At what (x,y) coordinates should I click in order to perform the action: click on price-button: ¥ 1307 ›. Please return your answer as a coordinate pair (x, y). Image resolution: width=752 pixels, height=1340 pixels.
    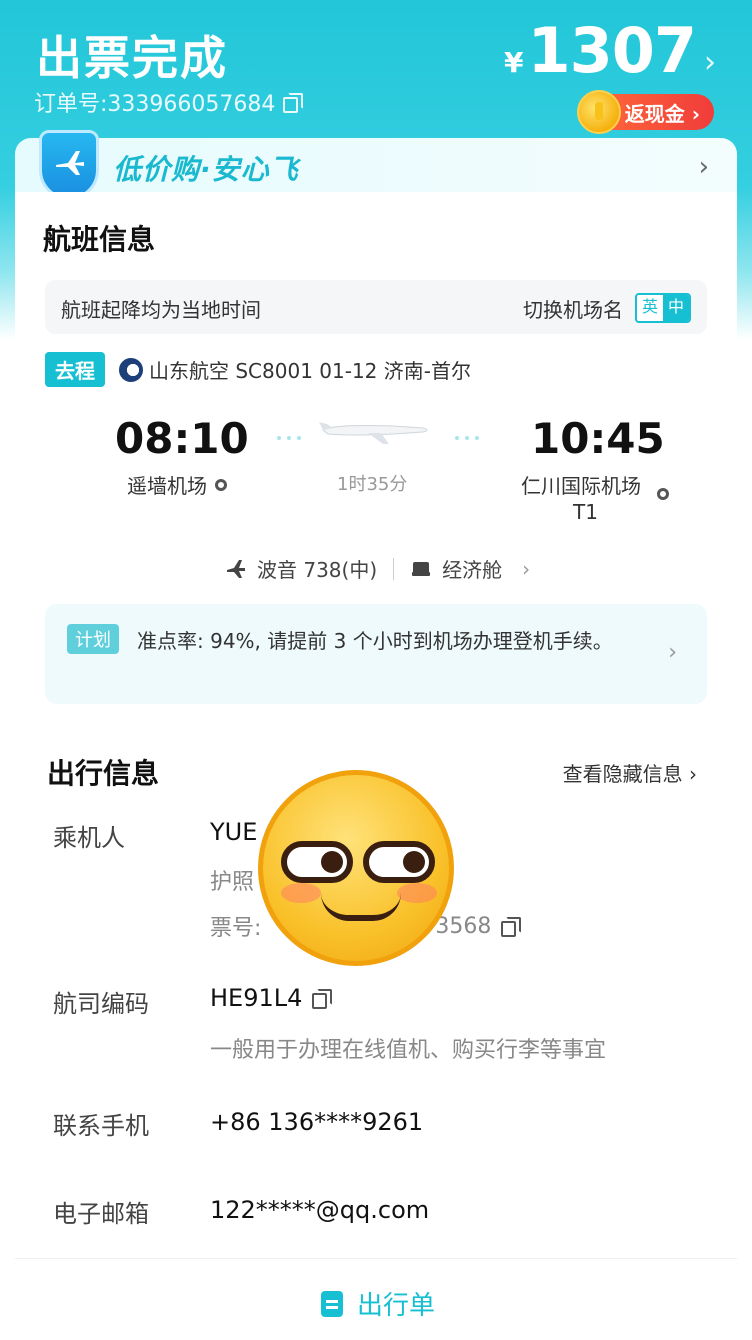
    Looking at the image, I should click on (610, 50).